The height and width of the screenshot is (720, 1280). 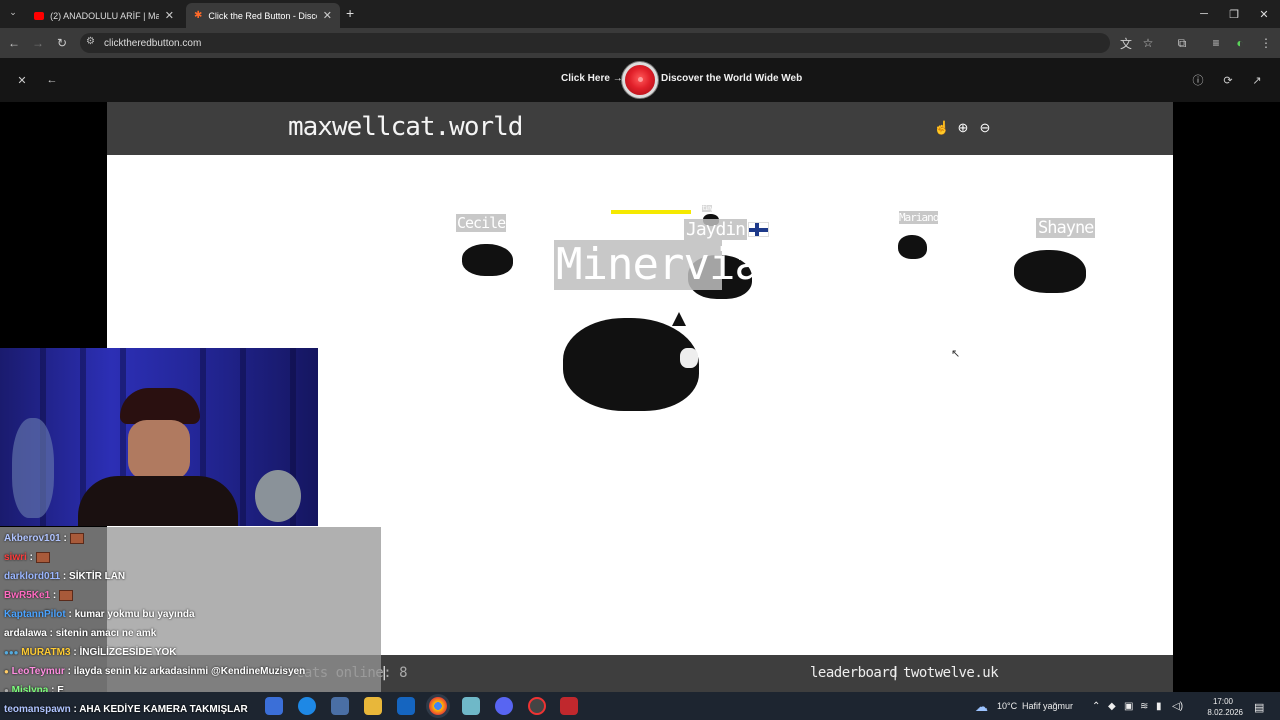 What do you see at coordinates (951, 673) in the screenshot?
I see `twotwelve-link: twotwelve.uk` at bounding box center [951, 673].